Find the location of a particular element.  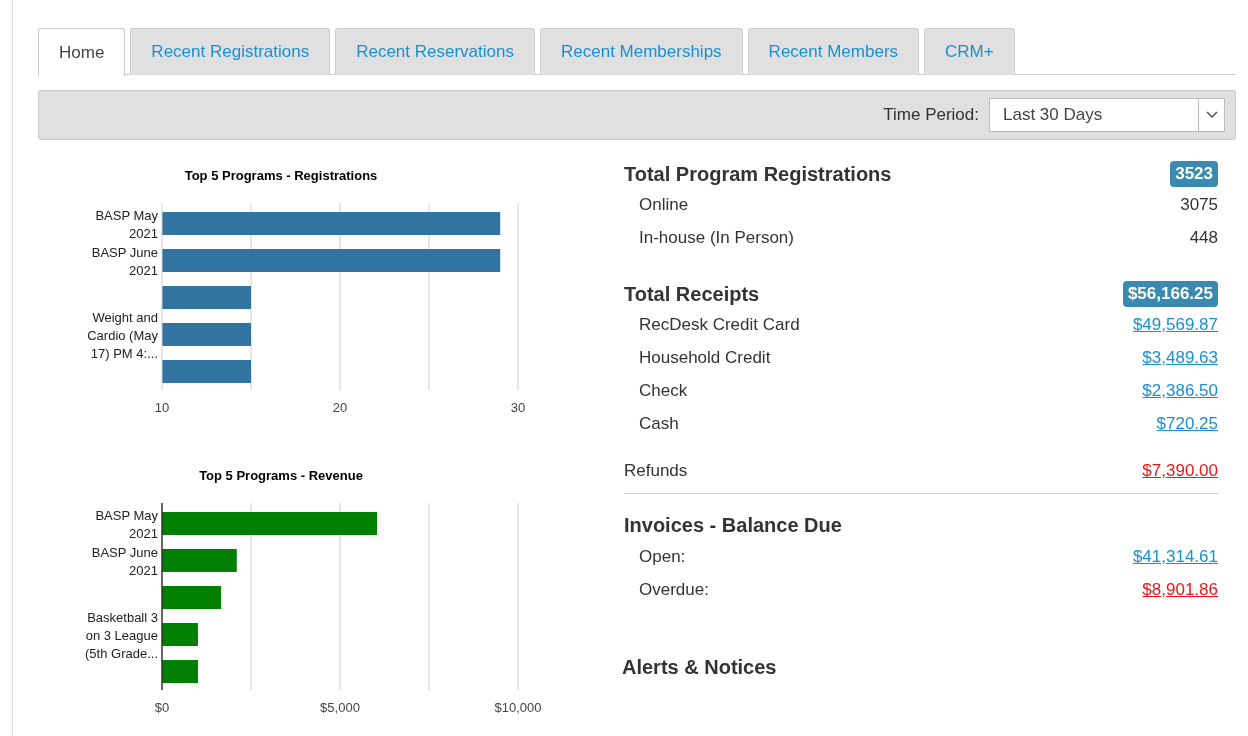

amount-link: $3,489.63 is located at coordinates (1180, 357).